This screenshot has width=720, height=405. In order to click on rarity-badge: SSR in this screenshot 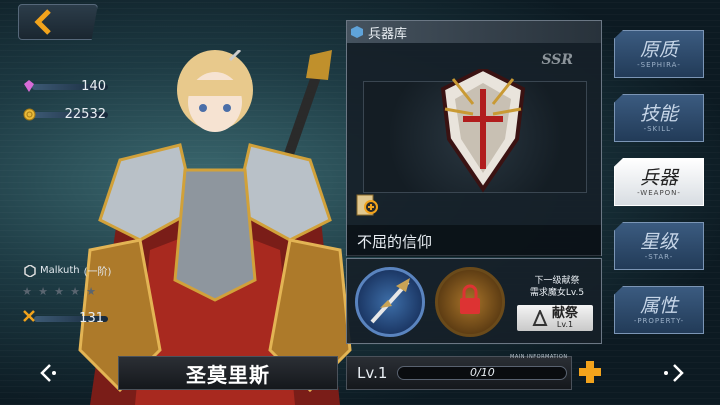, I will do `click(557, 60)`.